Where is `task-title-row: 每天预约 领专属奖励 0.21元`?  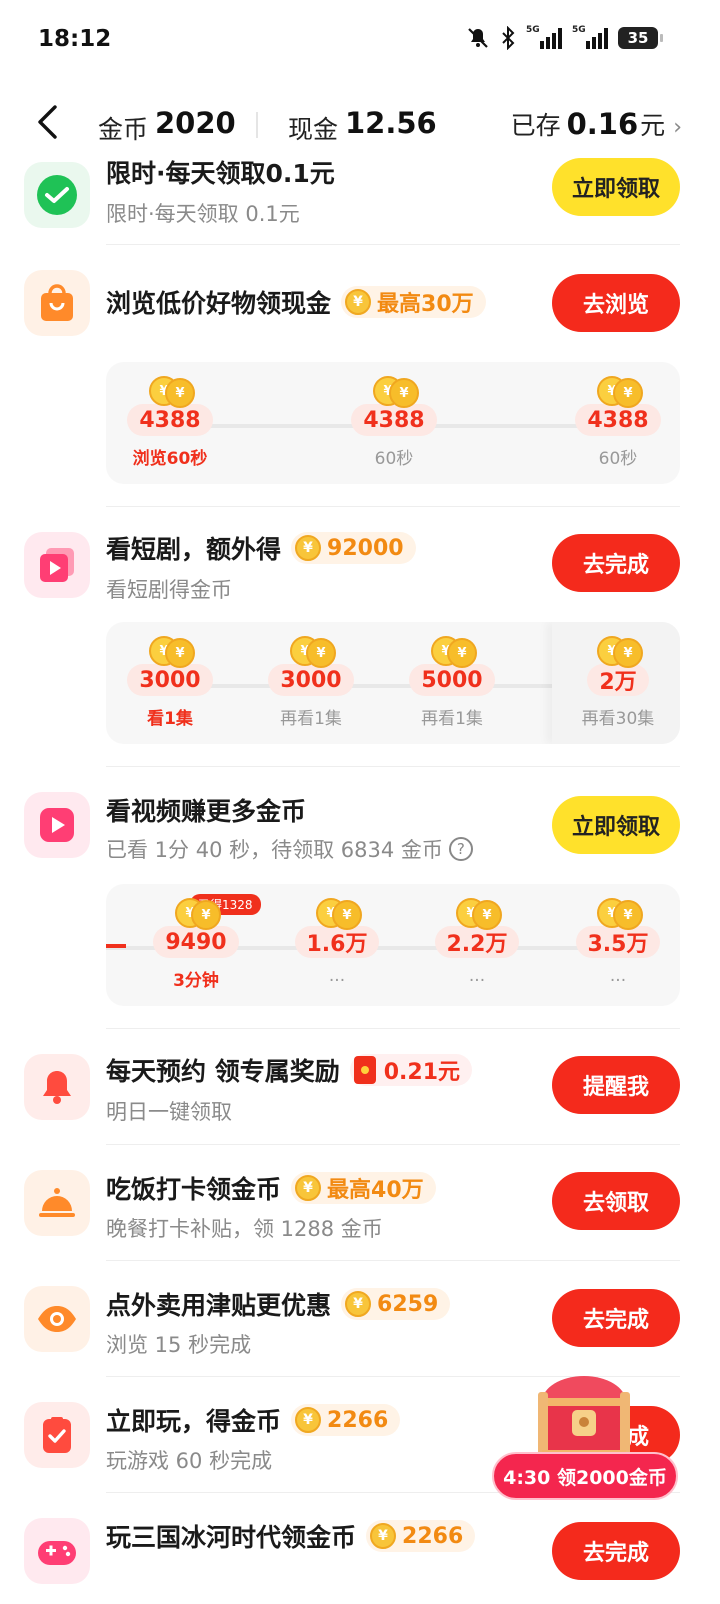
task-title-row: 每天预约 领专属奖励 0.21元 is located at coordinates (289, 1070).